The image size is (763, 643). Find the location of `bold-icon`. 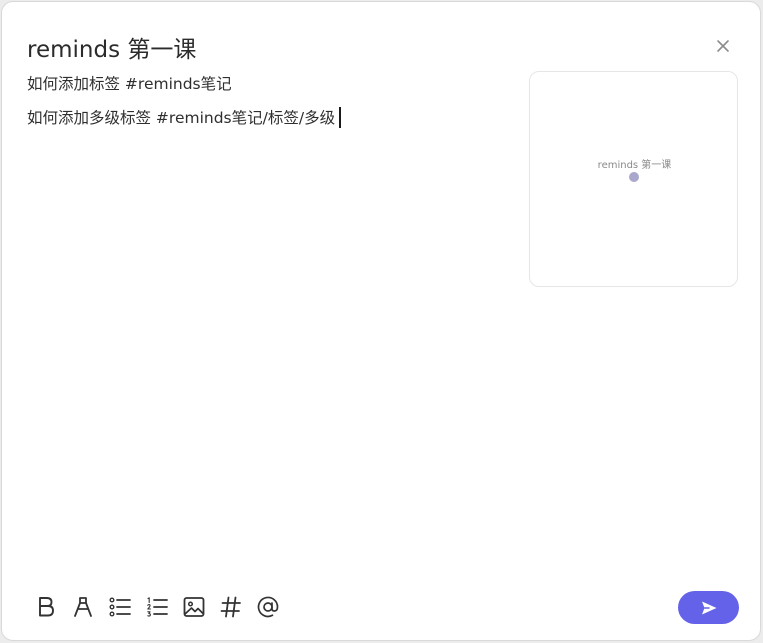

bold-icon is located at coordinates (46, 607).